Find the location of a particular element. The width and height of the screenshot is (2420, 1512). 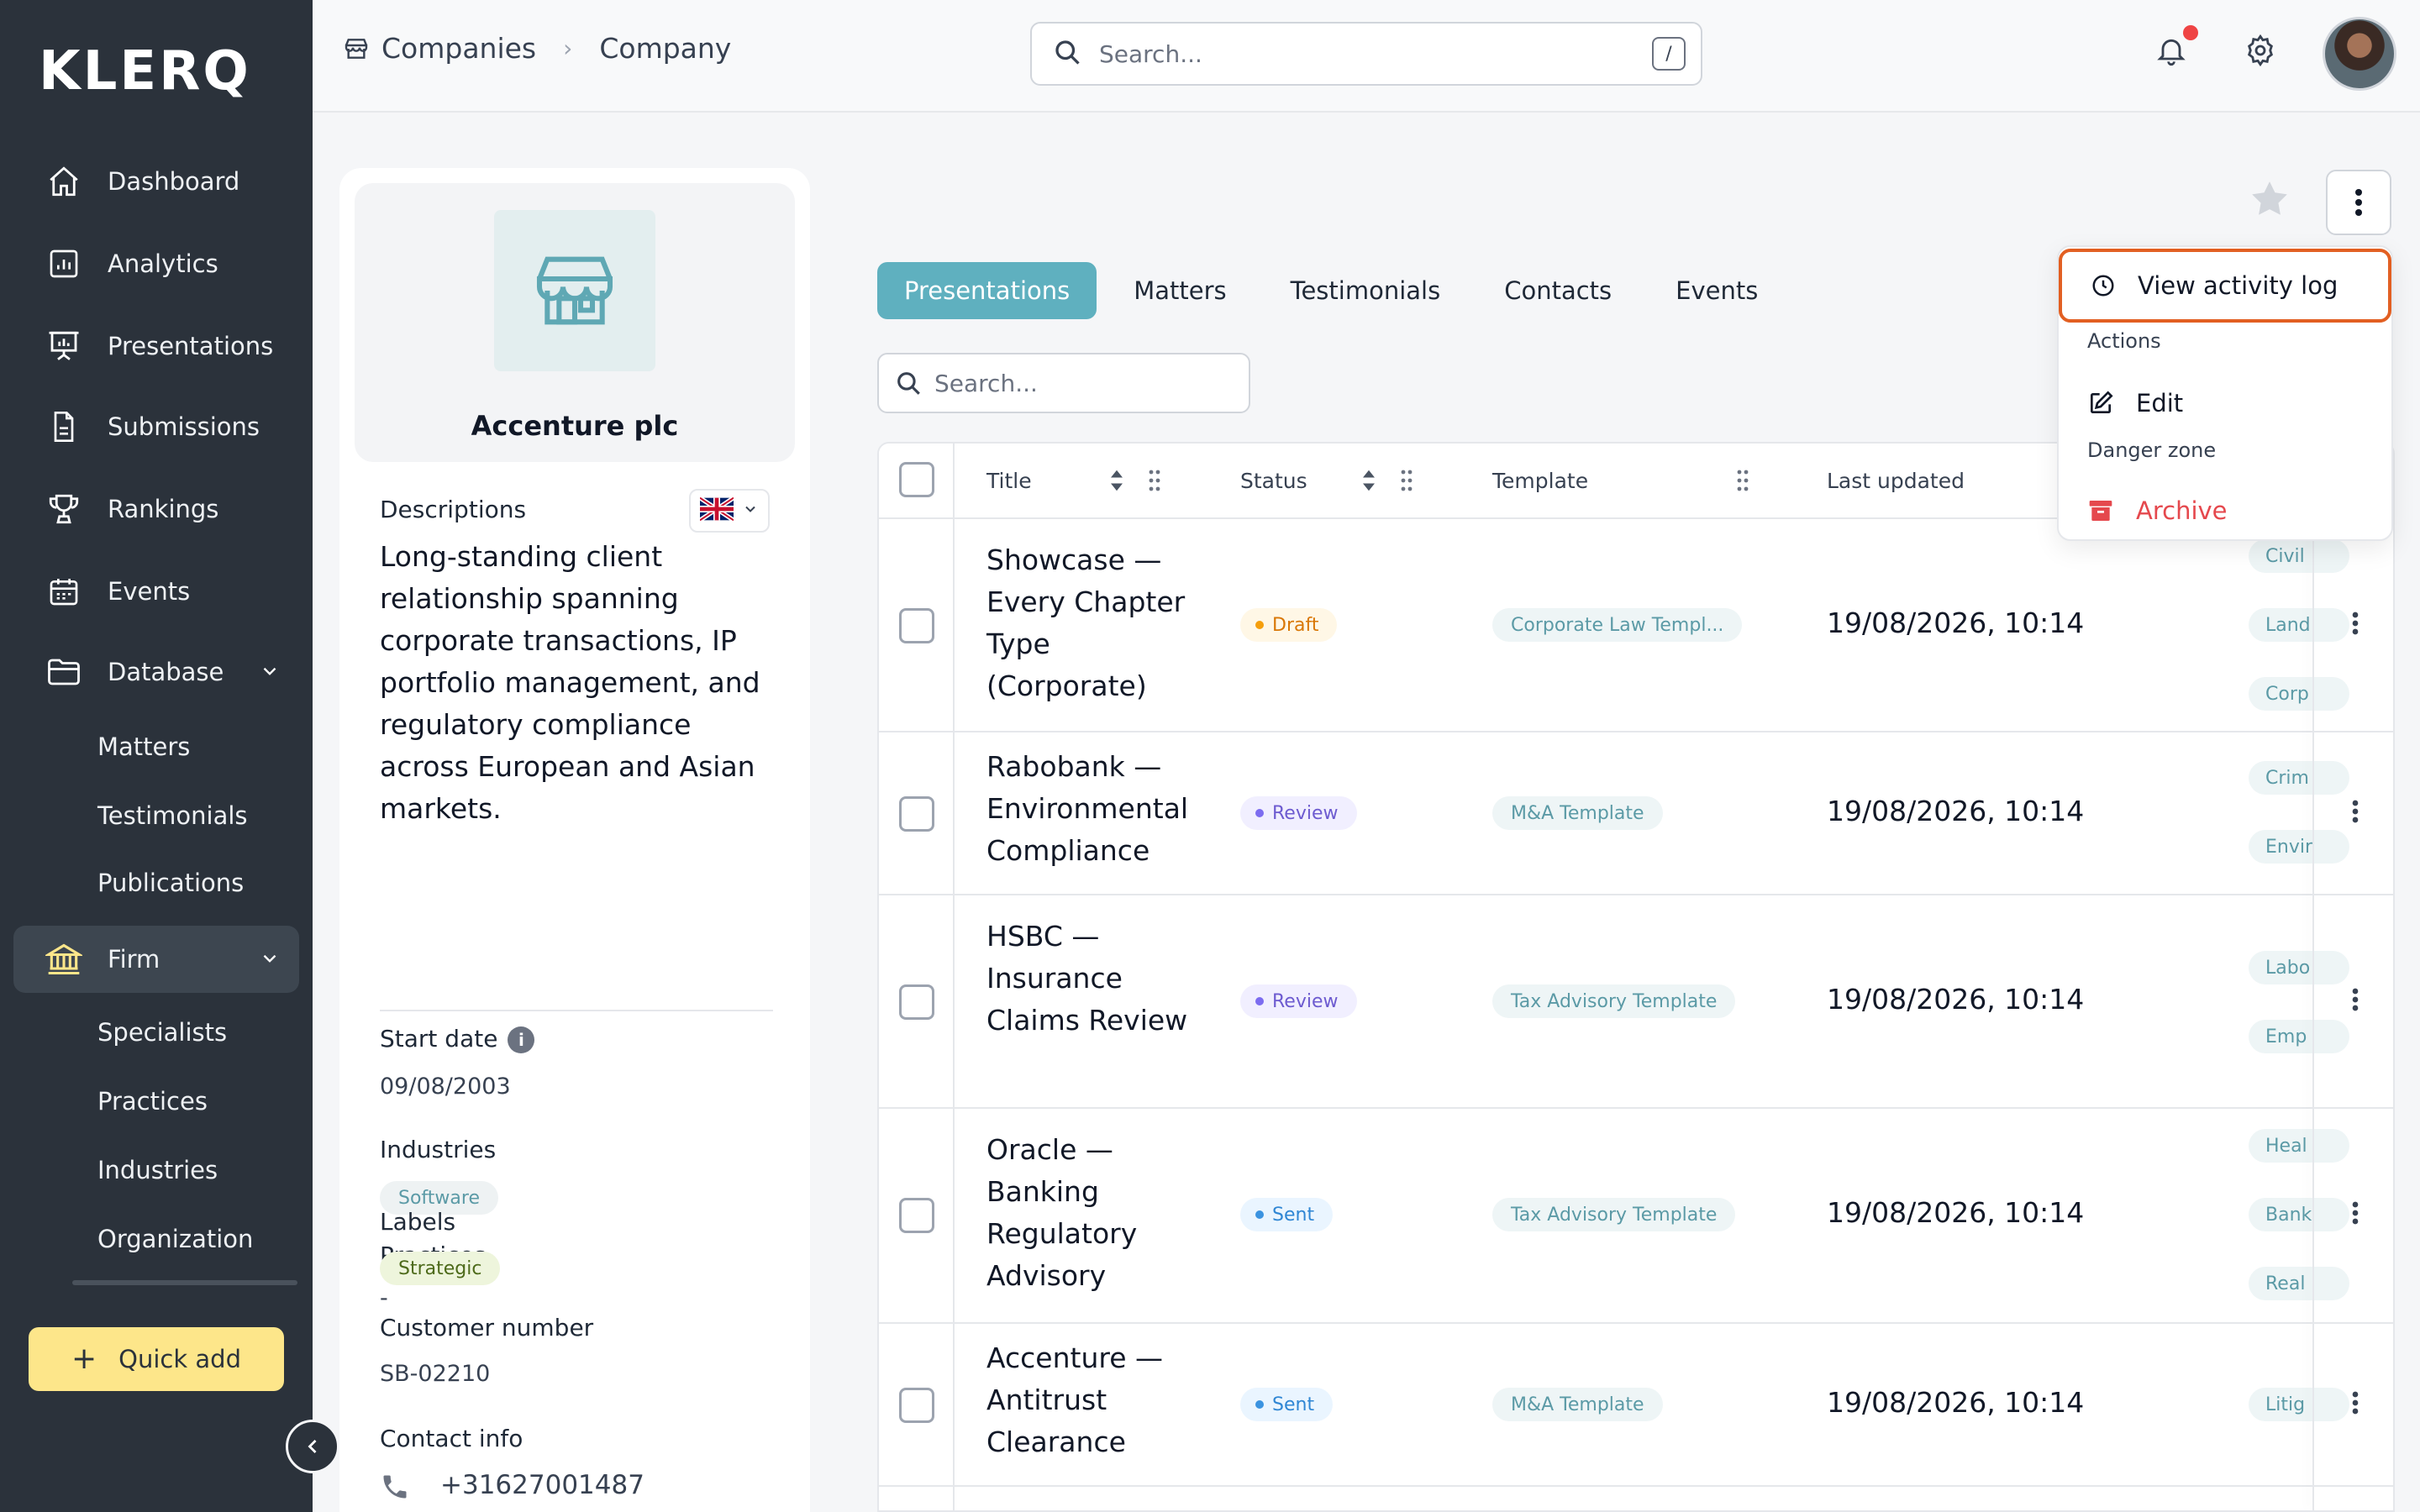

sidebar-item-label: Events is located at coordinates (149, 591).